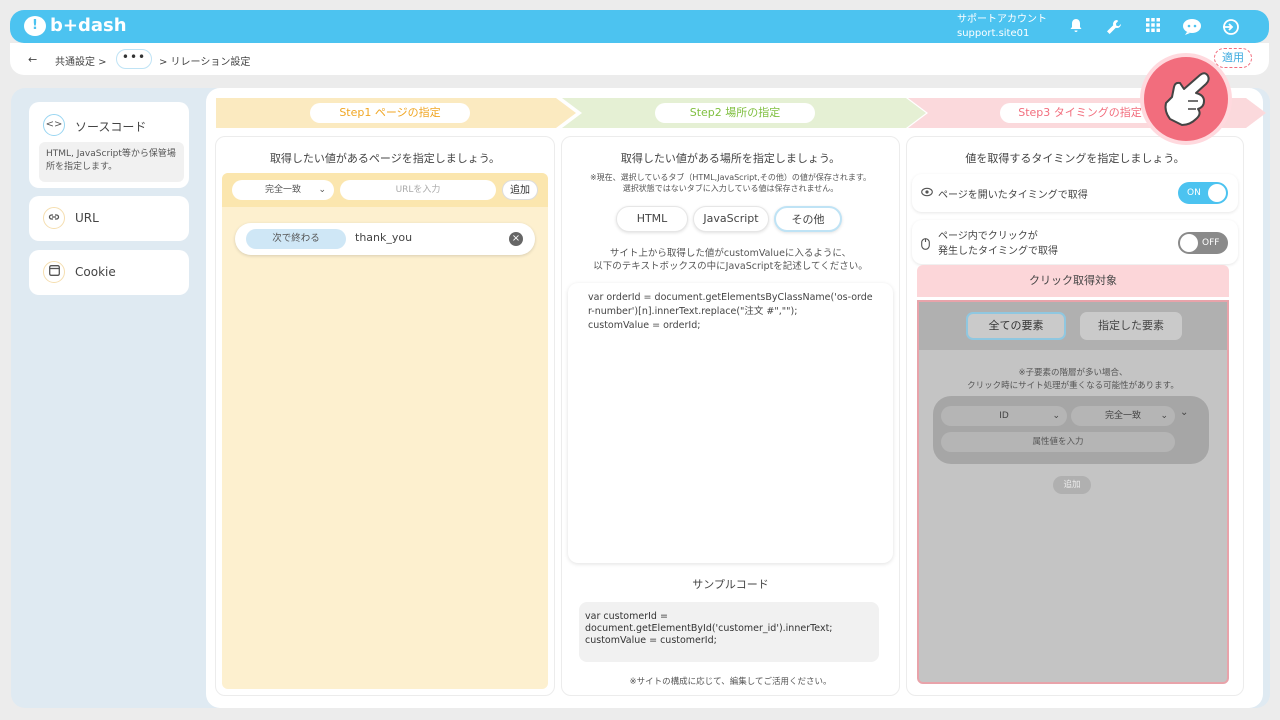 Image resolution: width=1280 pixels, height=720 pixels. Describe the element at coordinates (730, 188) in the screenshot. I see `step2-note-2: 選択状態ではないタブに入力している値は保存されません。` at that location.